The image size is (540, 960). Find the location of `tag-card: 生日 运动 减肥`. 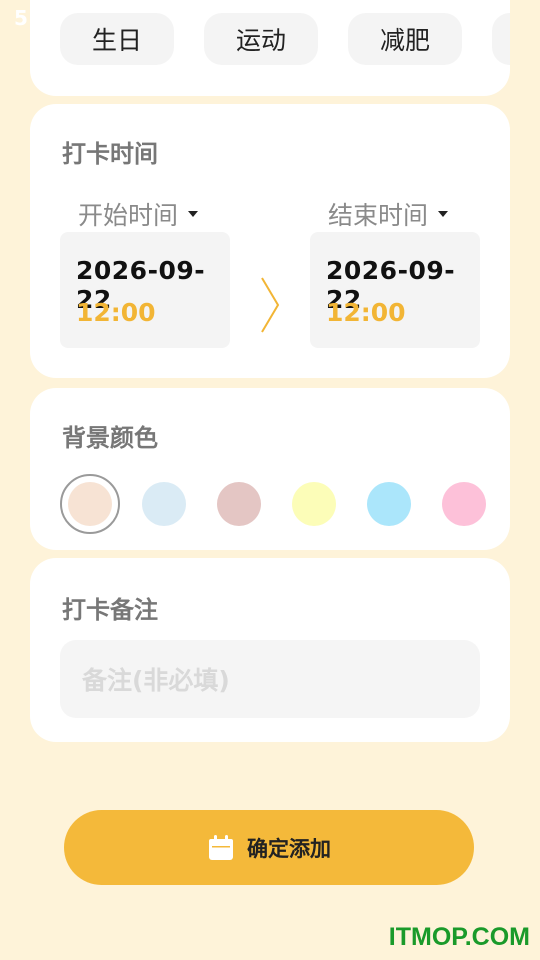

tag-card: 生日 运动 减肥 is located at coordinates (270, 48).